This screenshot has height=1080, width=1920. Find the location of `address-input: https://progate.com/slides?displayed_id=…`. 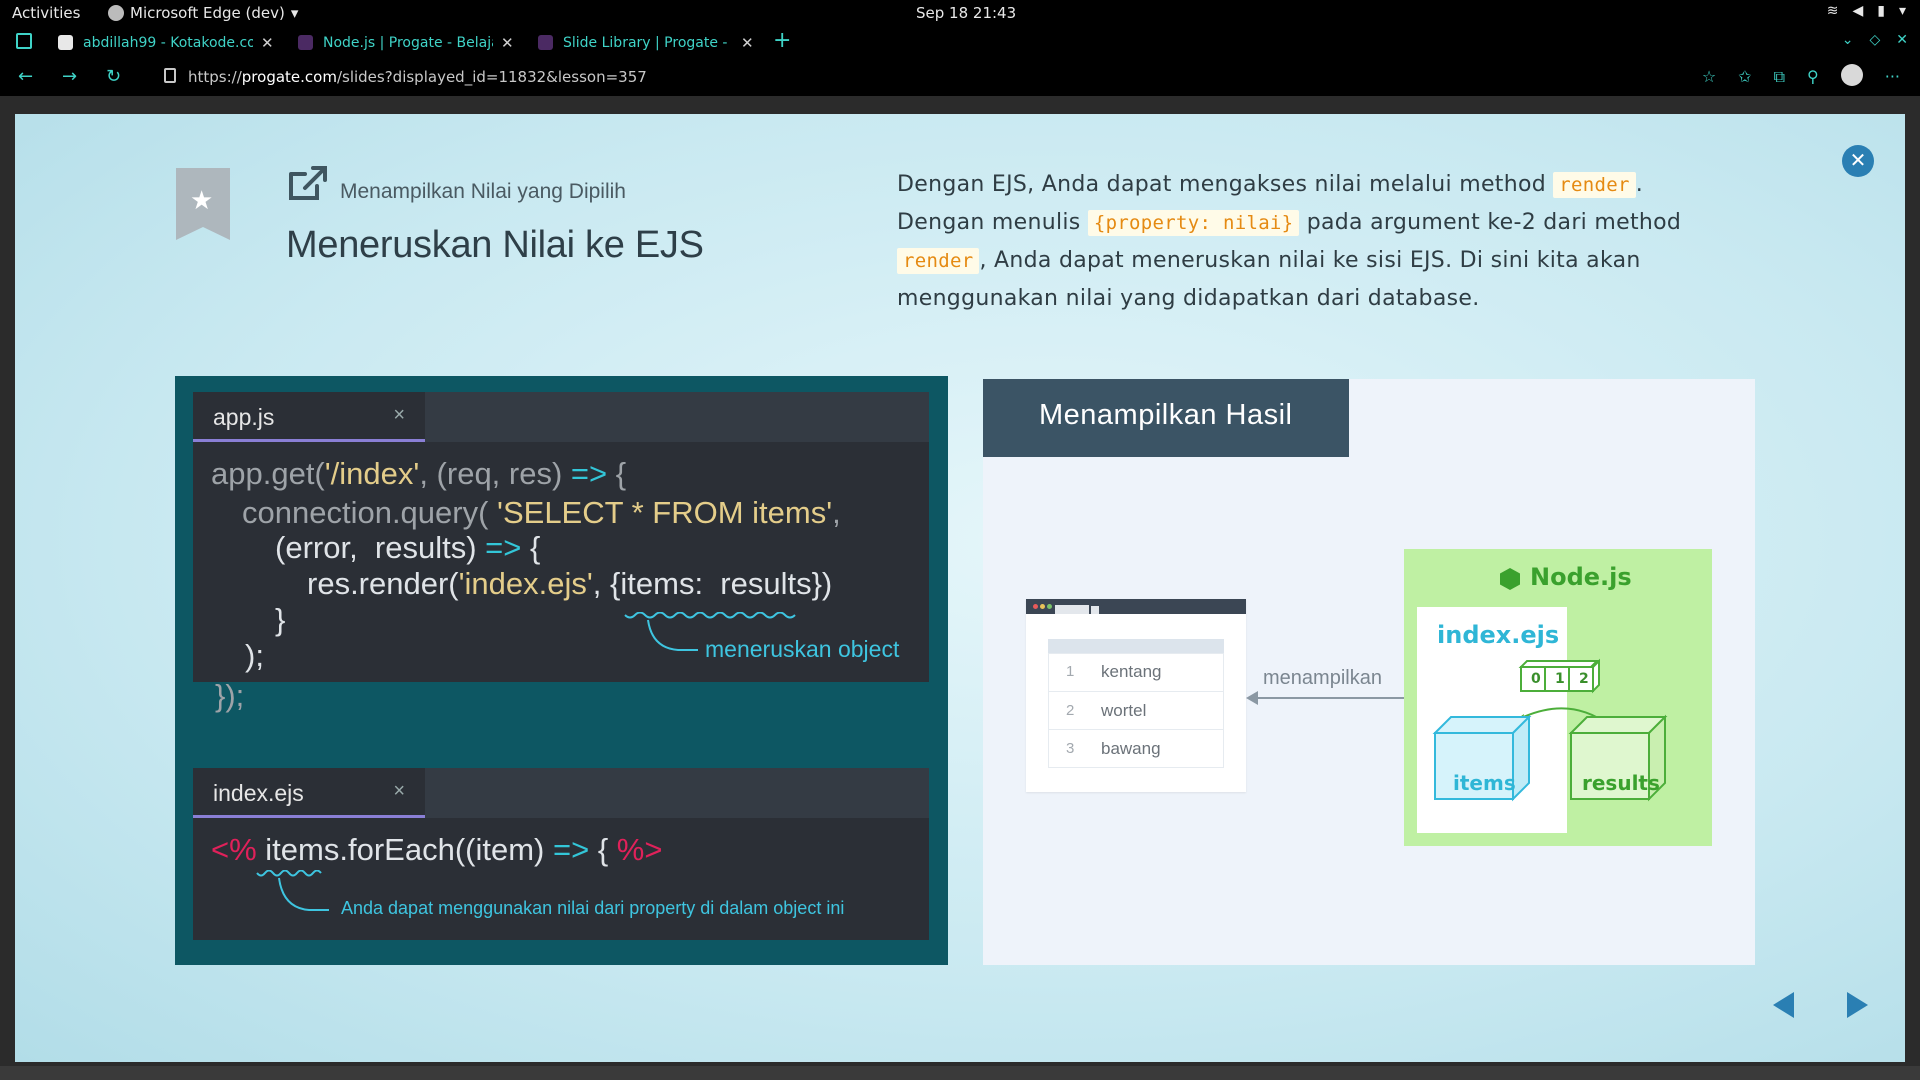

address-input: https://progate.com/slides?displayed_id=… is located at coordinates (920, 77).